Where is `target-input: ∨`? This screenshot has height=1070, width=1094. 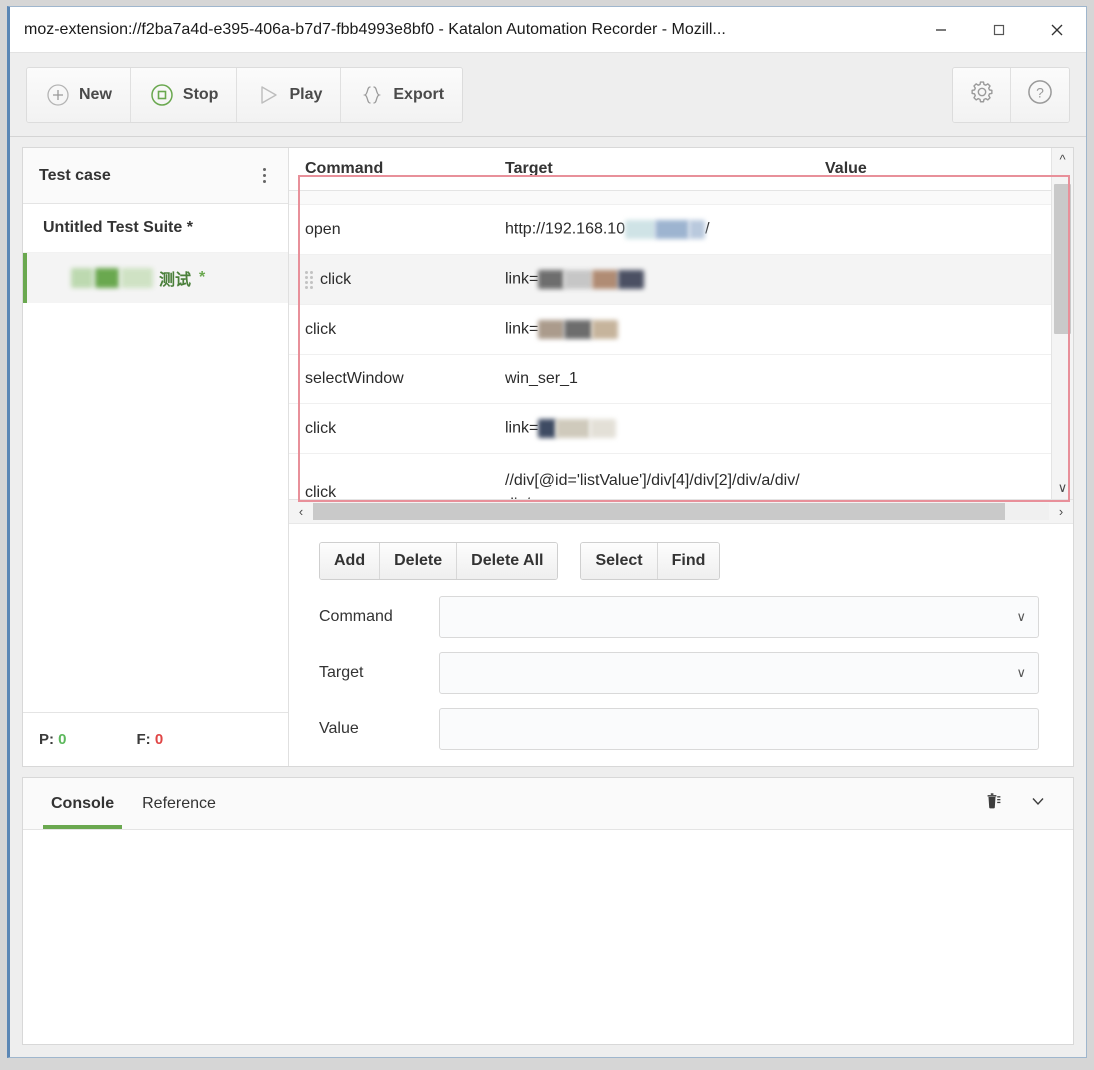
target-input: ∨ is located at coordinates (739, 673).